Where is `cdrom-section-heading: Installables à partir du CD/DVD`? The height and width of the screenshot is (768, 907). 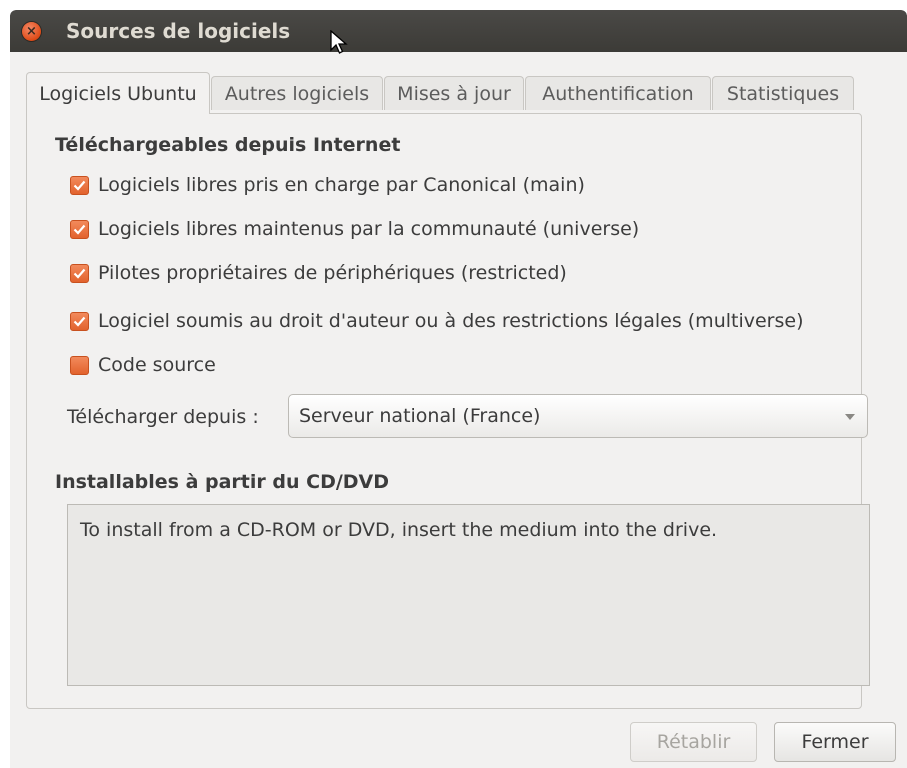 cdrom-section-heading: Installables à partir du CD/DVD is located at coordinates (222, 482).